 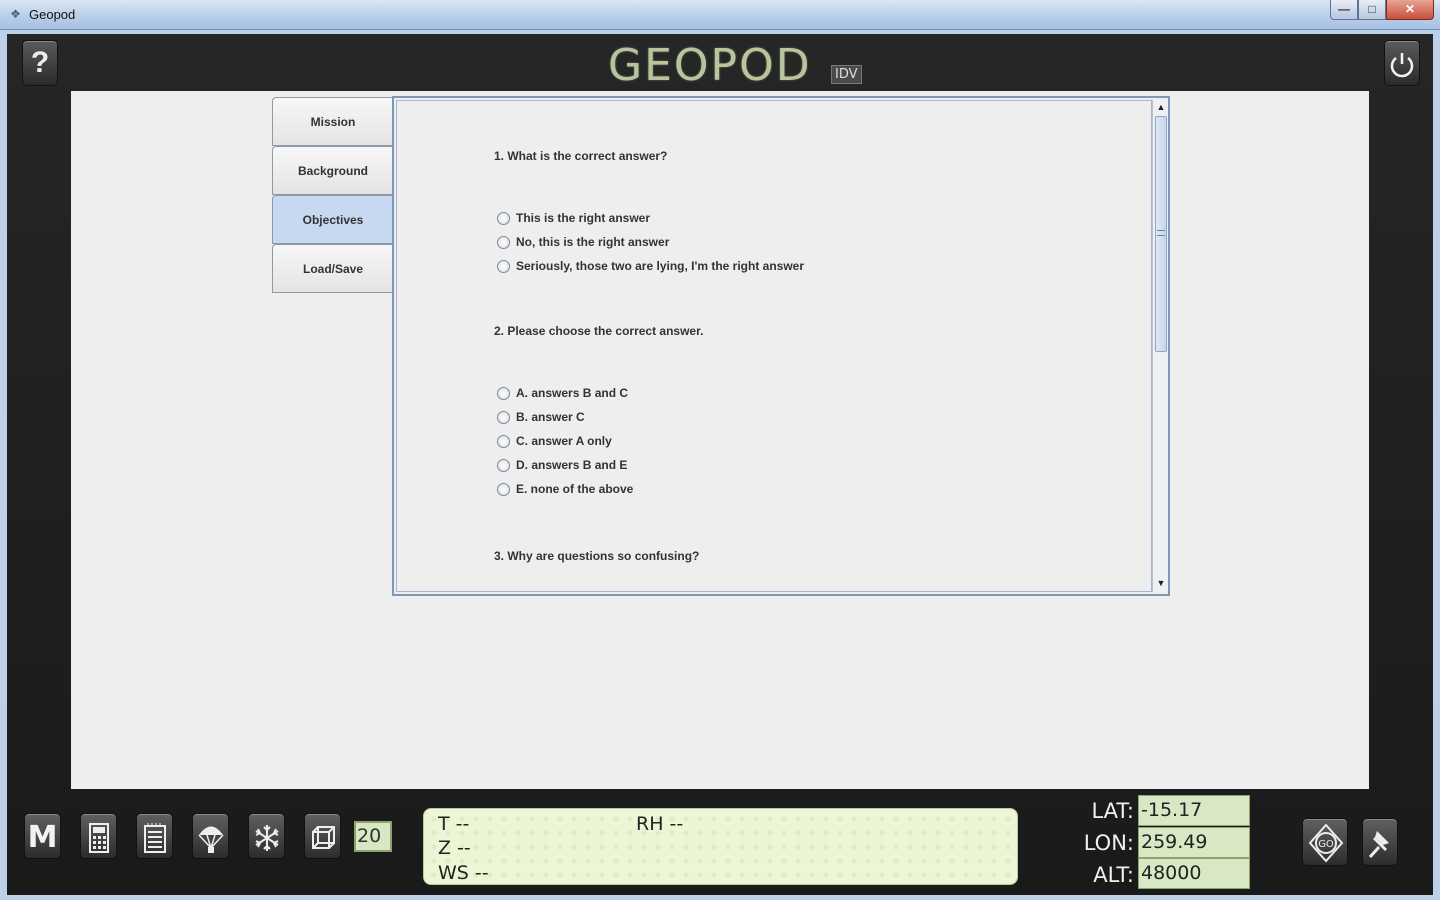 I want to click on tab-objectives: Objectives, so click(x=332, y=219).